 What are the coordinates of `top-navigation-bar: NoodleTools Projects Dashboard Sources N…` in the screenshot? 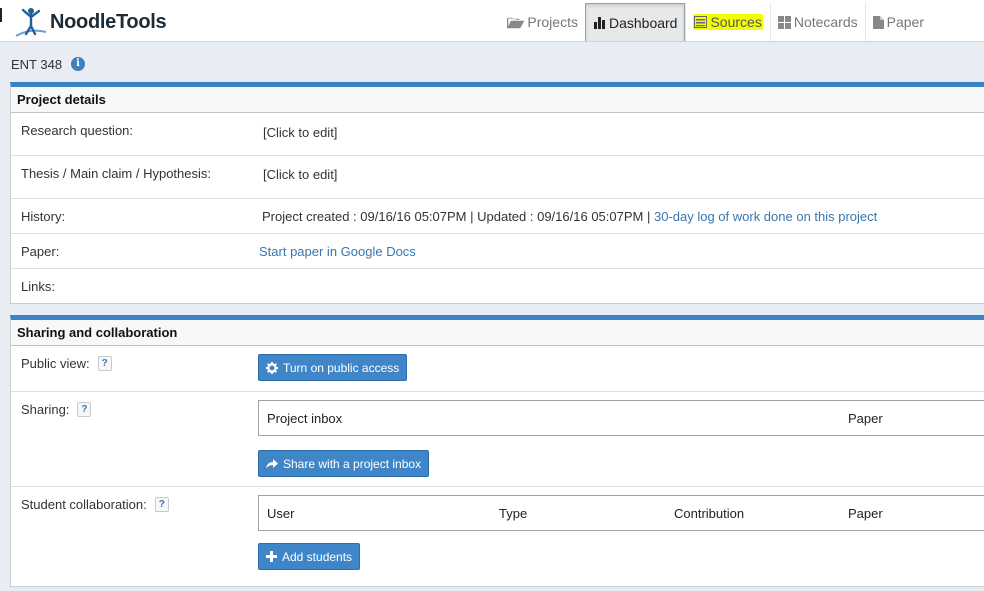 It's located at (492, 21).